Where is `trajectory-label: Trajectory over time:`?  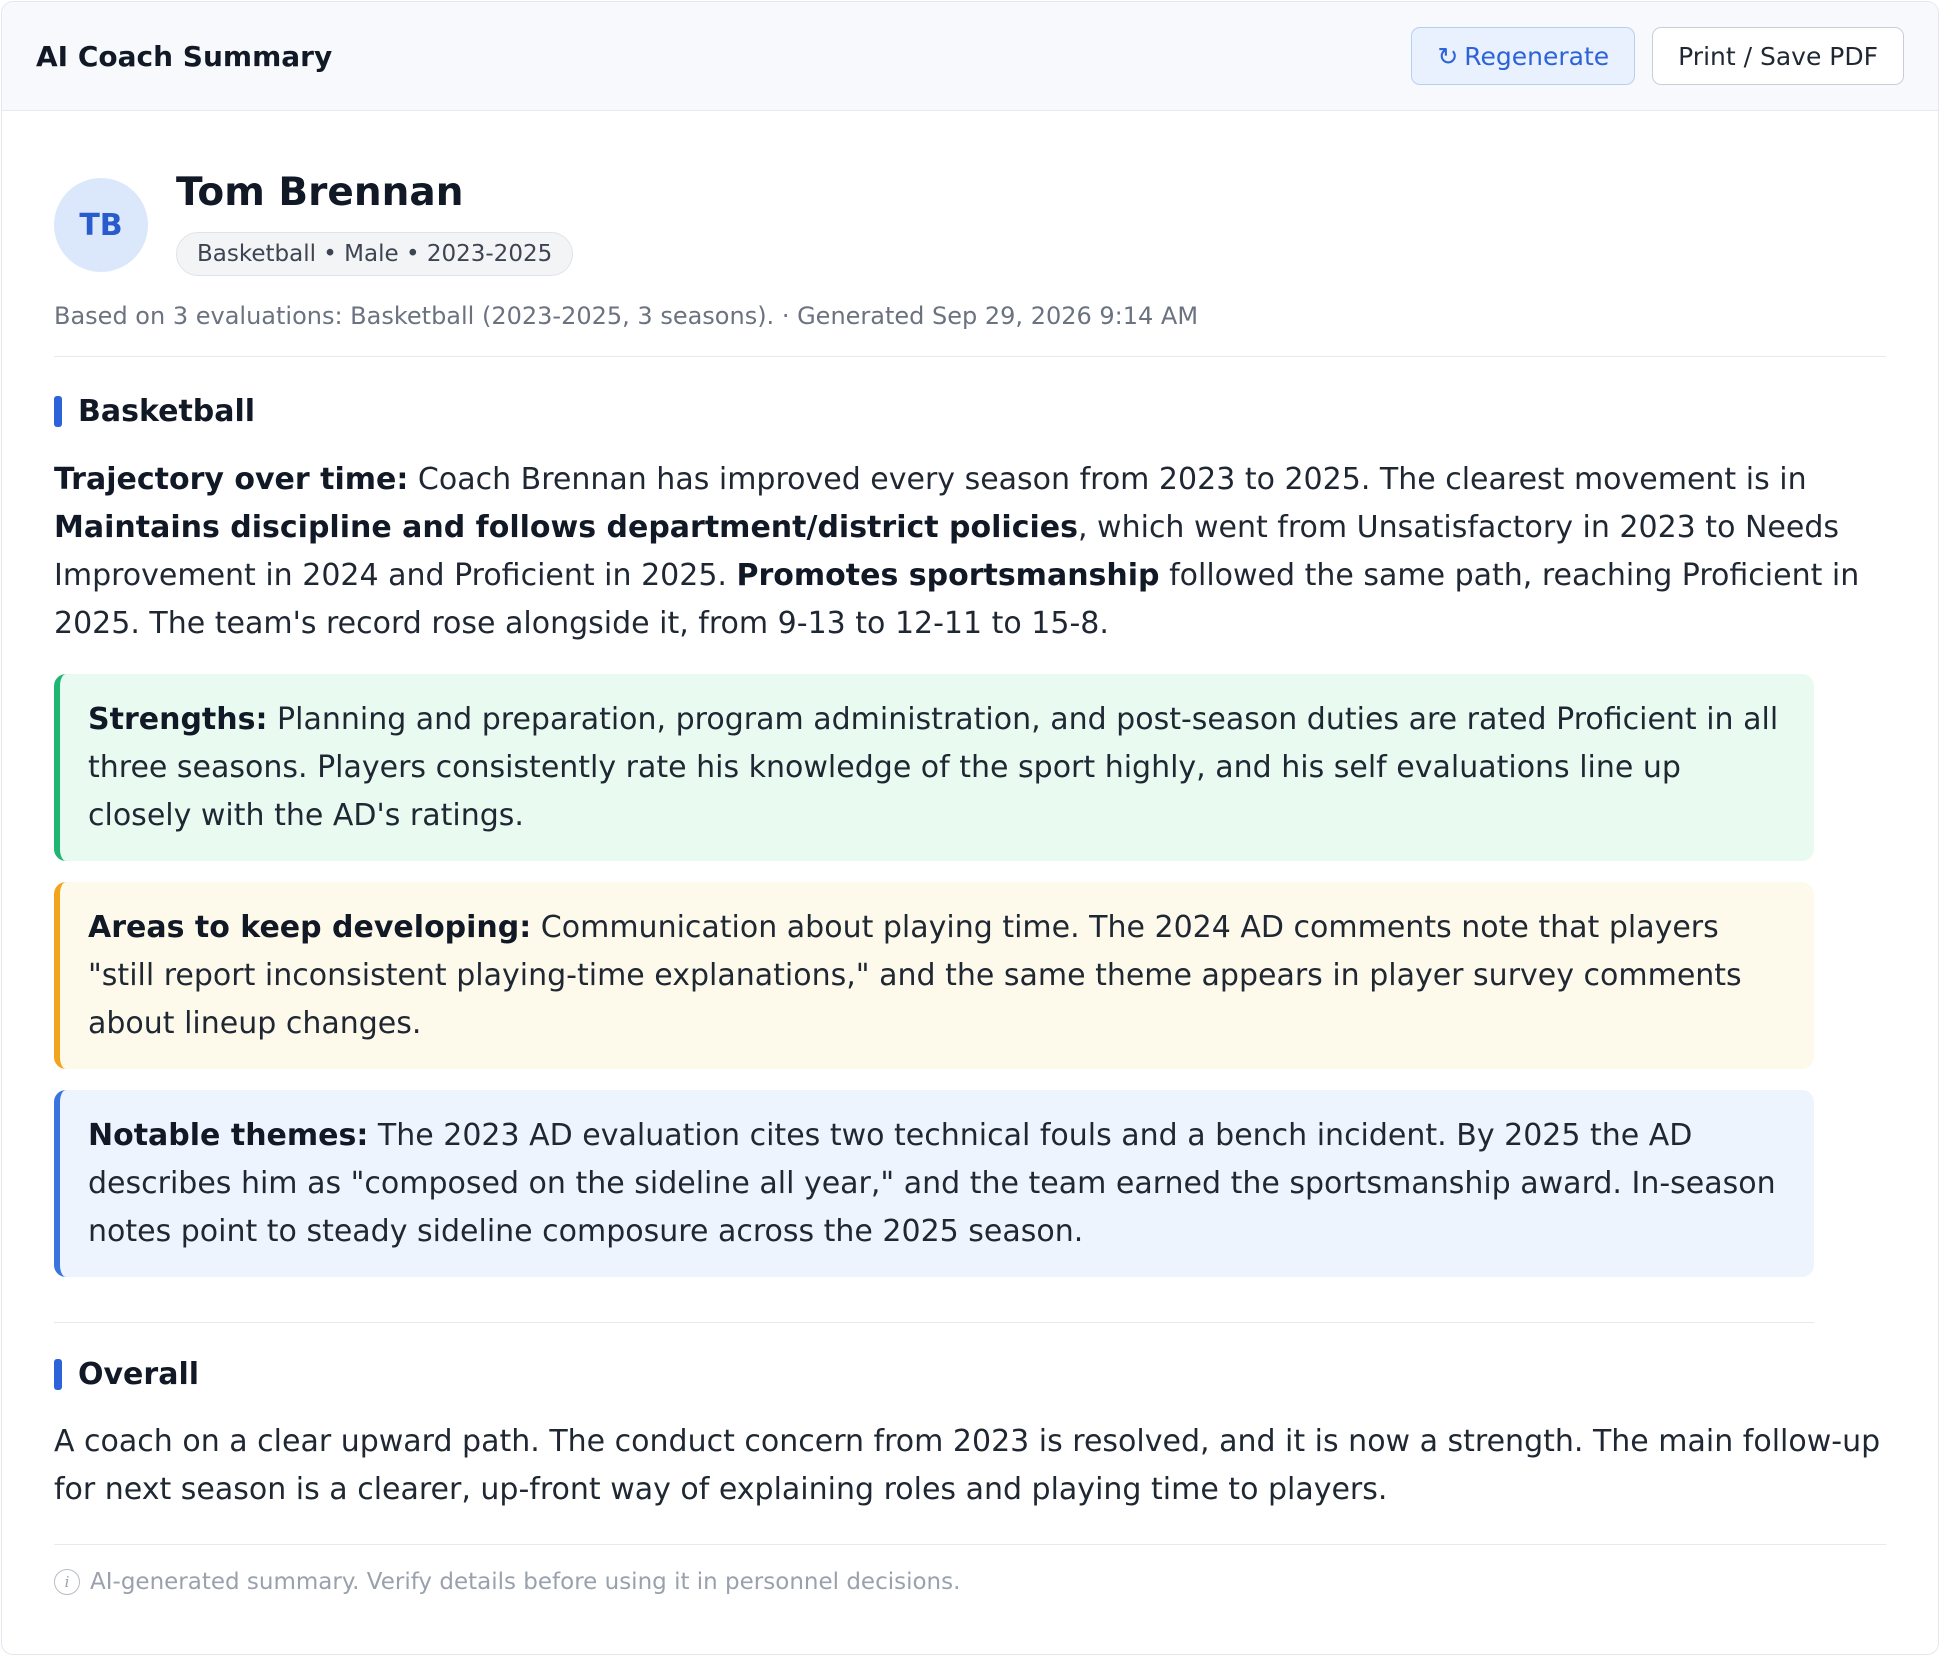 trajectory-label: Trajectory over time: is located at coordinates (231, 479).